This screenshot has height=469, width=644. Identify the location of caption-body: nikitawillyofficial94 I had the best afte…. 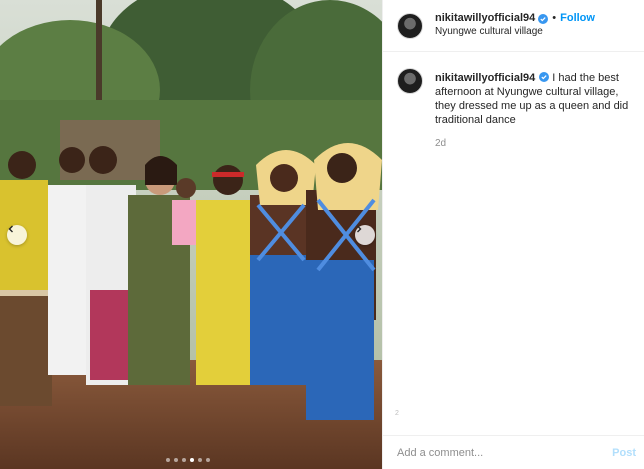
(533, 111).